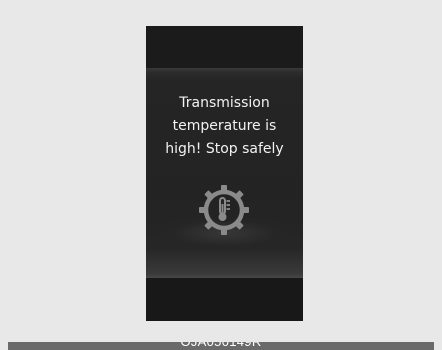 This screenshot has height=350, width=442. I want to click on warning-message-line-2: temperature is, so click(224, 126).